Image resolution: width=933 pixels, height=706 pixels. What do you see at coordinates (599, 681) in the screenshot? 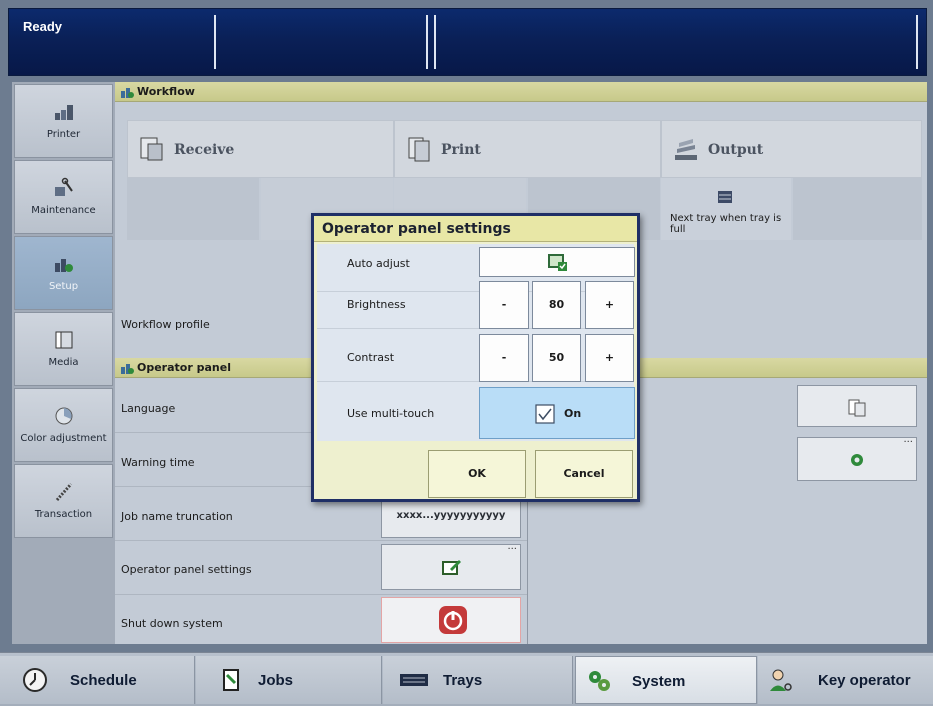
I see `system-gears-icon` at bounding box center [599, 681].